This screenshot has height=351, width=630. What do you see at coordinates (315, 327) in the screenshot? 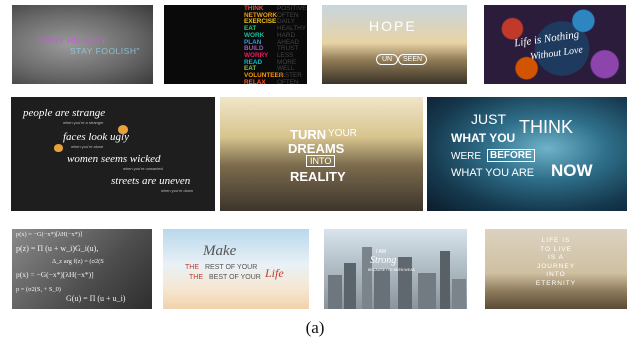
I see `figure-caption: (a)` at bounding box center [315, 327].